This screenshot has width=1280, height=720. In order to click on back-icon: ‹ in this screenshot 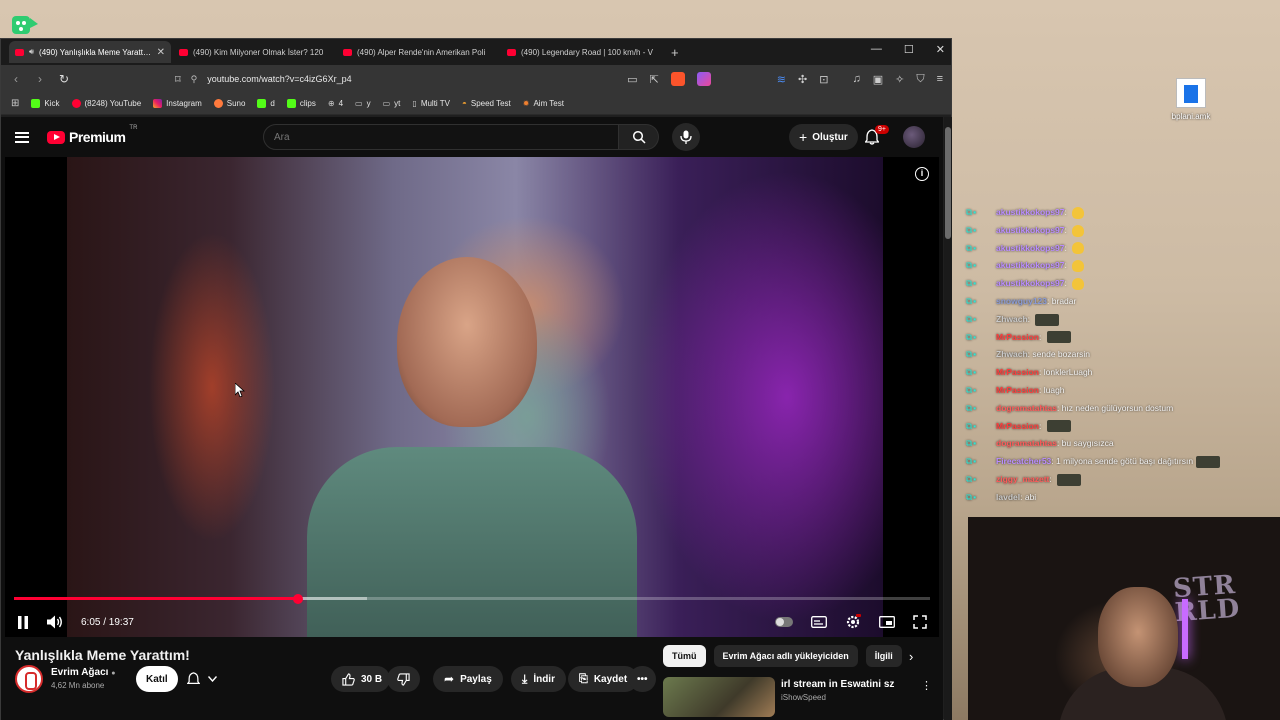, I will do `click(16, 79)`.